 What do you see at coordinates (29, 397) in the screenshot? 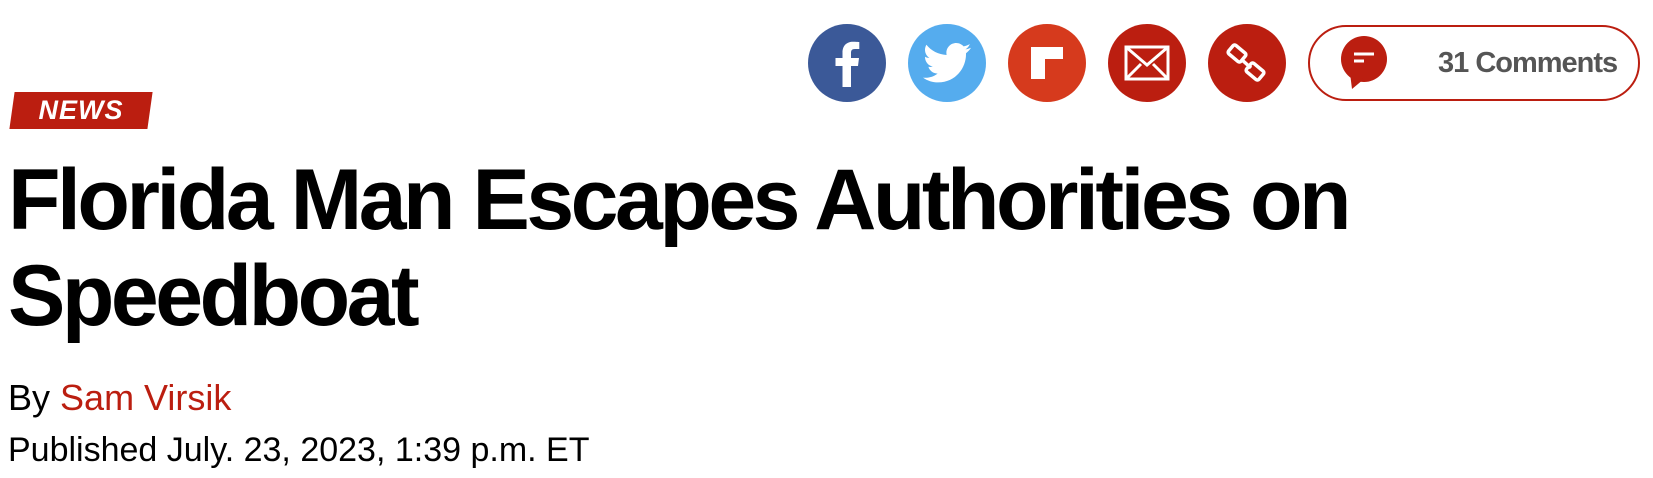
I see `byline-prefix: By` at bounding box center [29, 397].